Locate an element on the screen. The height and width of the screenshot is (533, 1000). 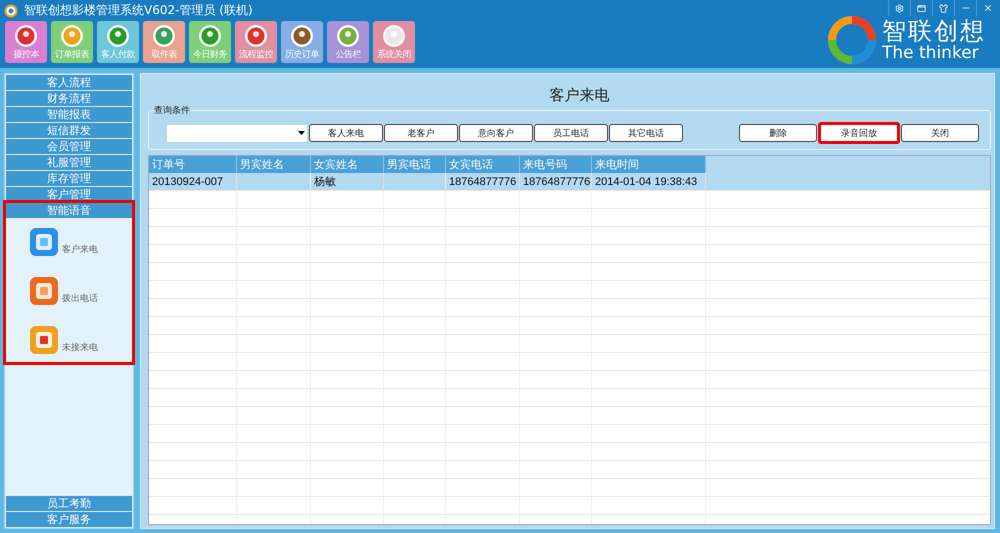
sidebar-item: 智能语音 is located at coordinates (69, 210).